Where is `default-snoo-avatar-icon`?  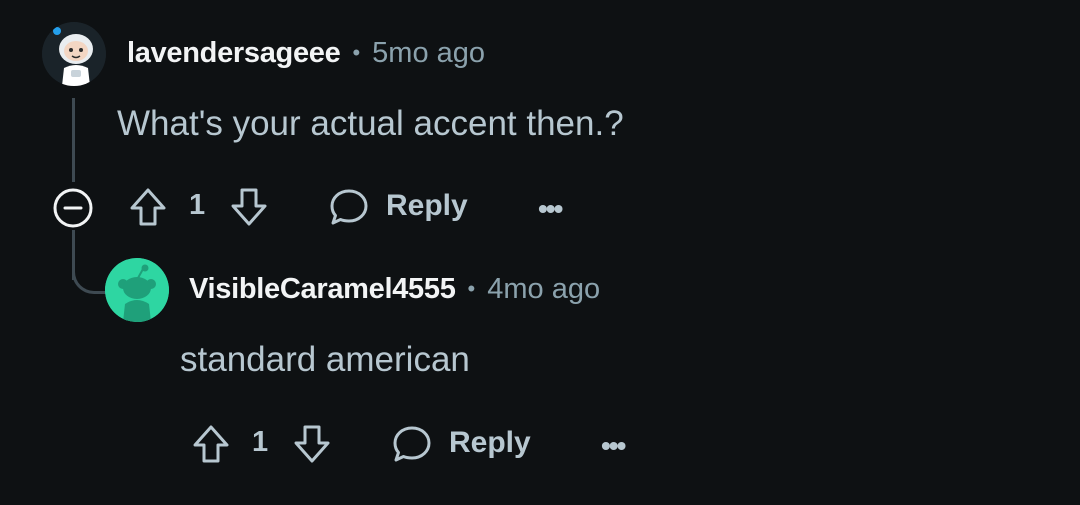
default-snoo-avatar-icon is located at coordinates (137, 290).